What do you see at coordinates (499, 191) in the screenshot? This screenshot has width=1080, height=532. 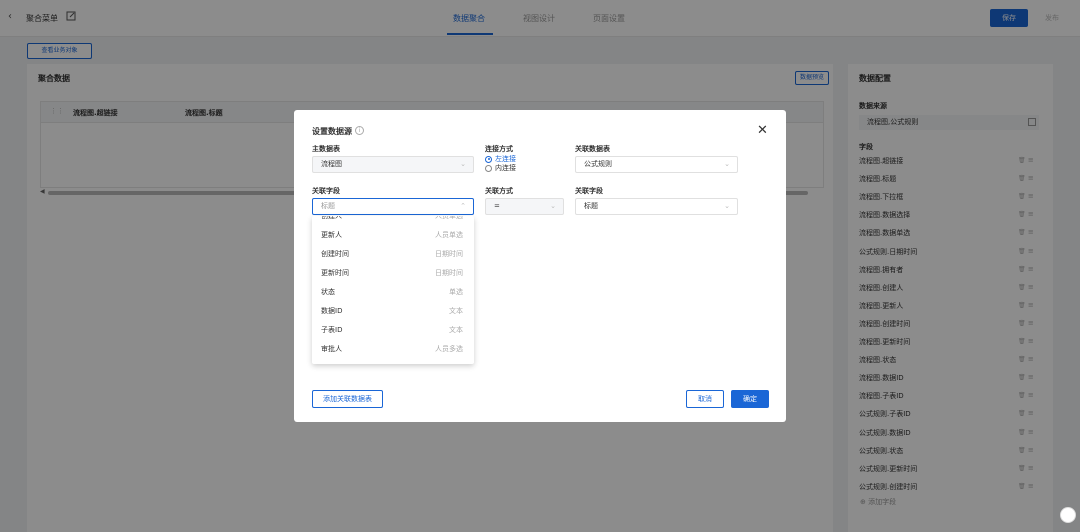 I see `relation-label: 关联方式` at bounding box center [499, 191].